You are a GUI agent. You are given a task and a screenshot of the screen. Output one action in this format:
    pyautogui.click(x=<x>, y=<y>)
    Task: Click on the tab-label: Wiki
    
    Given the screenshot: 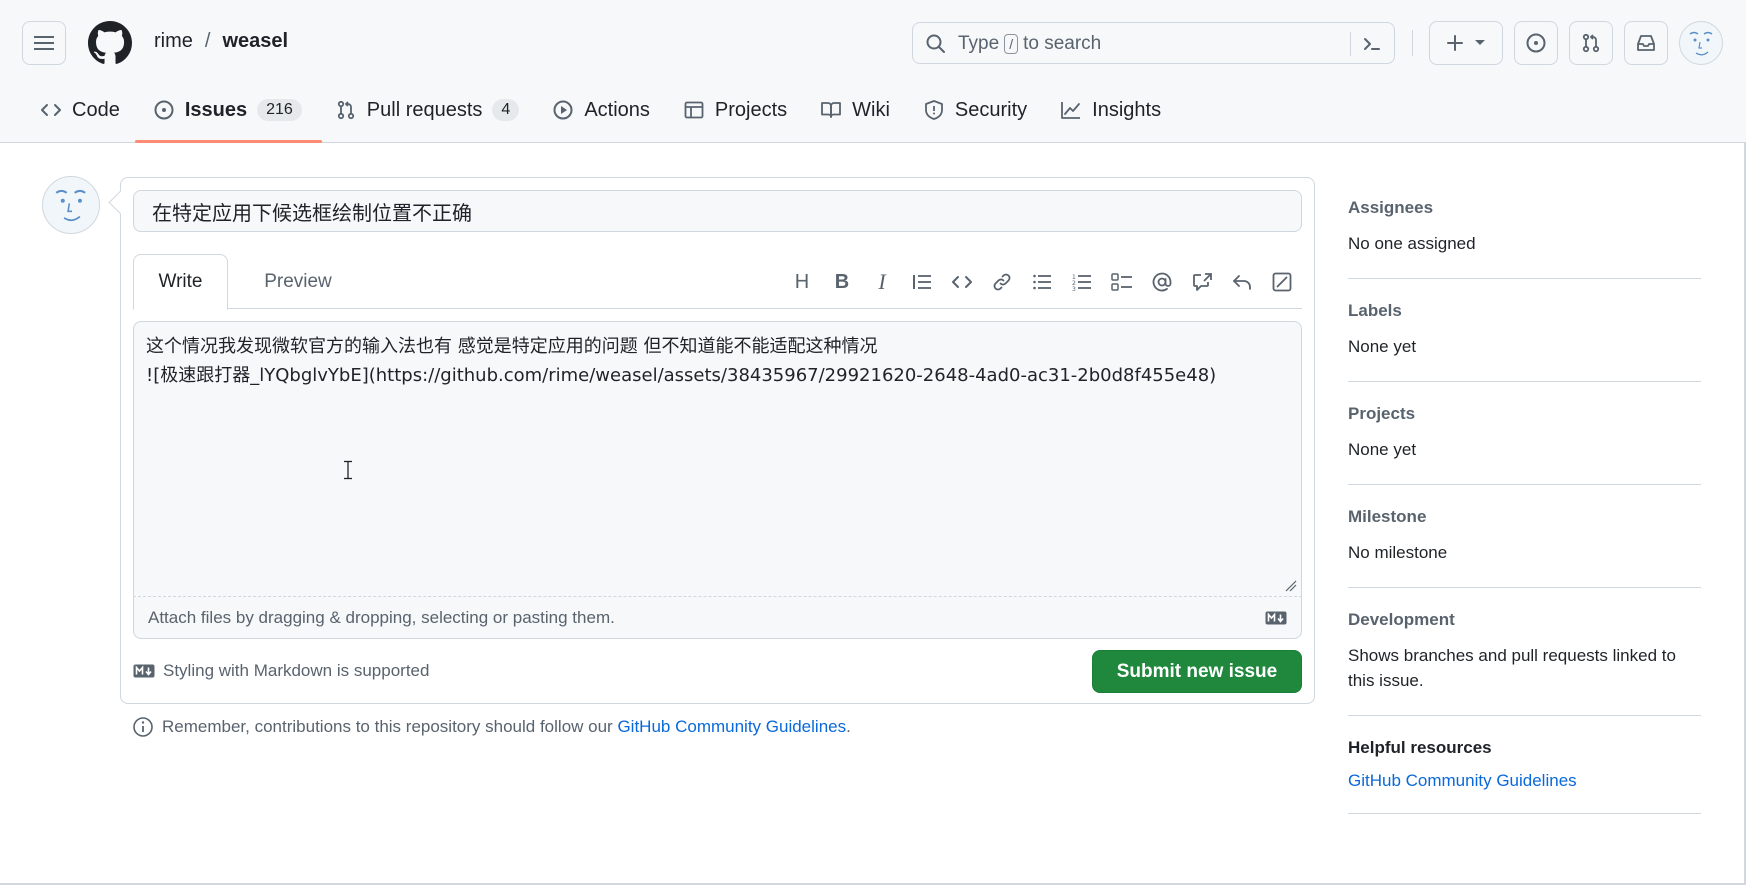 What is the action you would take?
    pyautogui.click(x=871, y=109)
    